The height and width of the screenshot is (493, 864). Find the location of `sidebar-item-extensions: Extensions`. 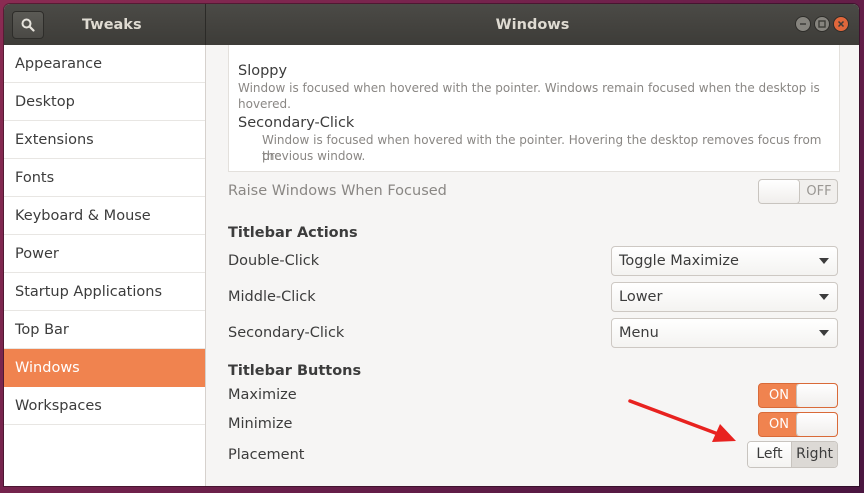

sidebar-item-extensions: Extensions is located at coordinates (104, 140).